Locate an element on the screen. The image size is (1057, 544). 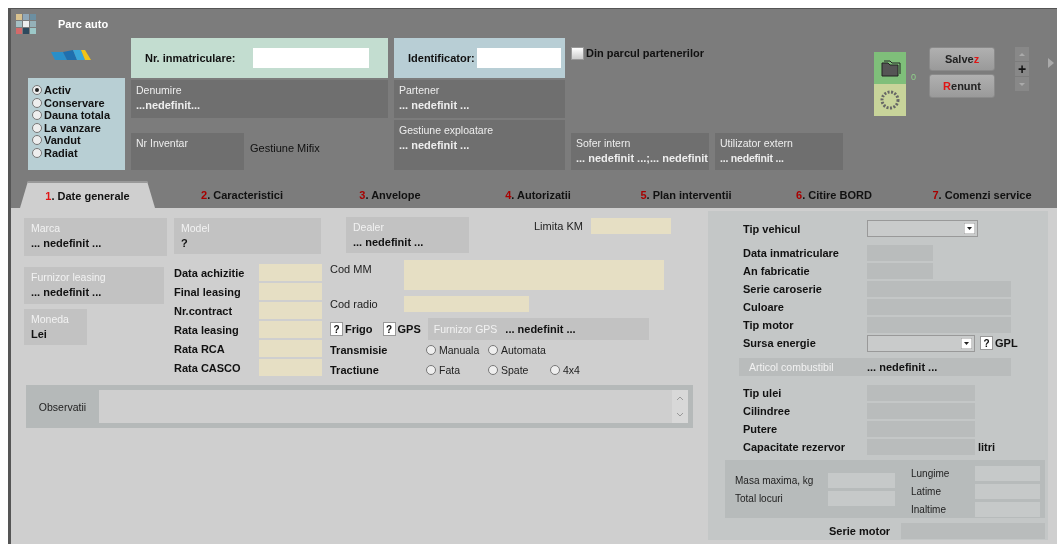
radio-option: Spate is located at coordinates (519, 370).